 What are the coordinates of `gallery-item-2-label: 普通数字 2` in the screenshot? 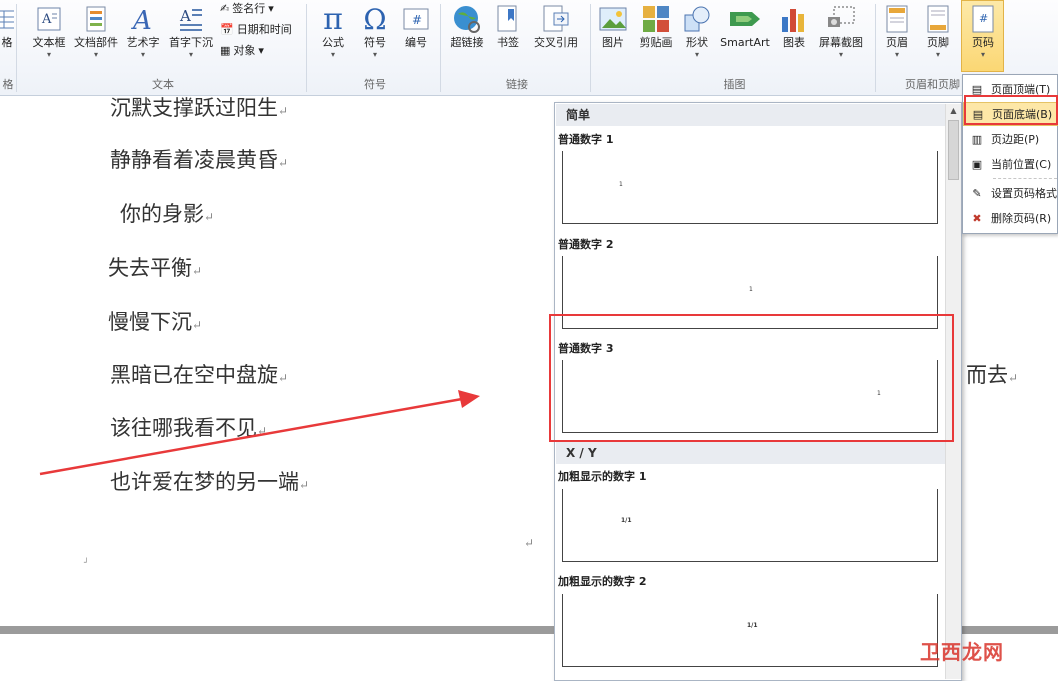 It's located at (586, 244).